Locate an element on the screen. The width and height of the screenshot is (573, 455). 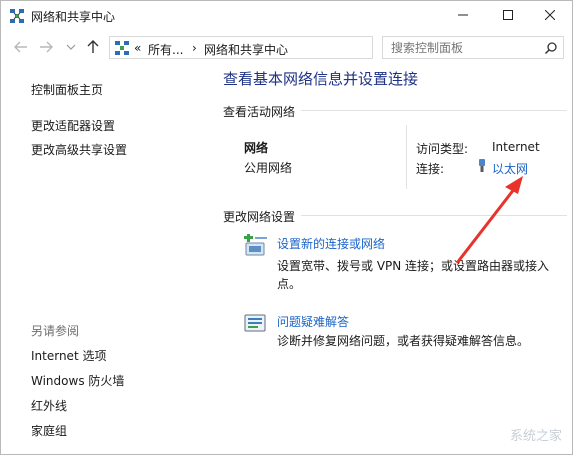
active-networks-heading: 查看活动网络 is located at coordinates (262, 111).